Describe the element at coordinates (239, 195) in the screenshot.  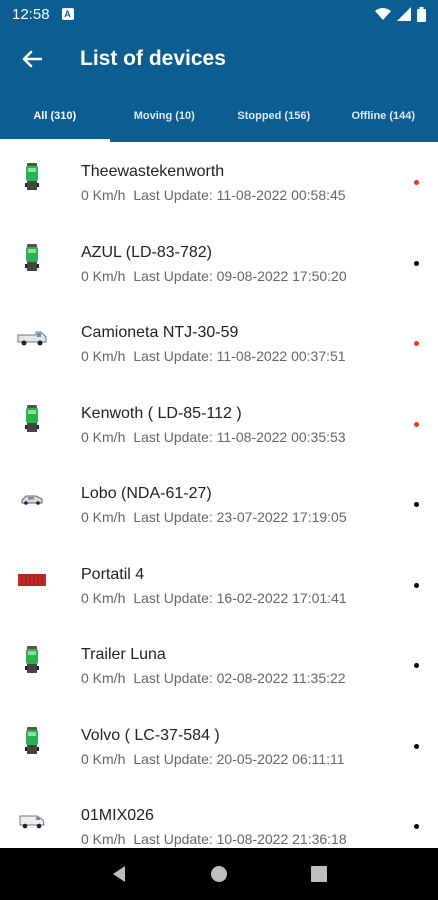
I see `device-last-update: Last Update: 11-08-2022 00:58:45` at that location.